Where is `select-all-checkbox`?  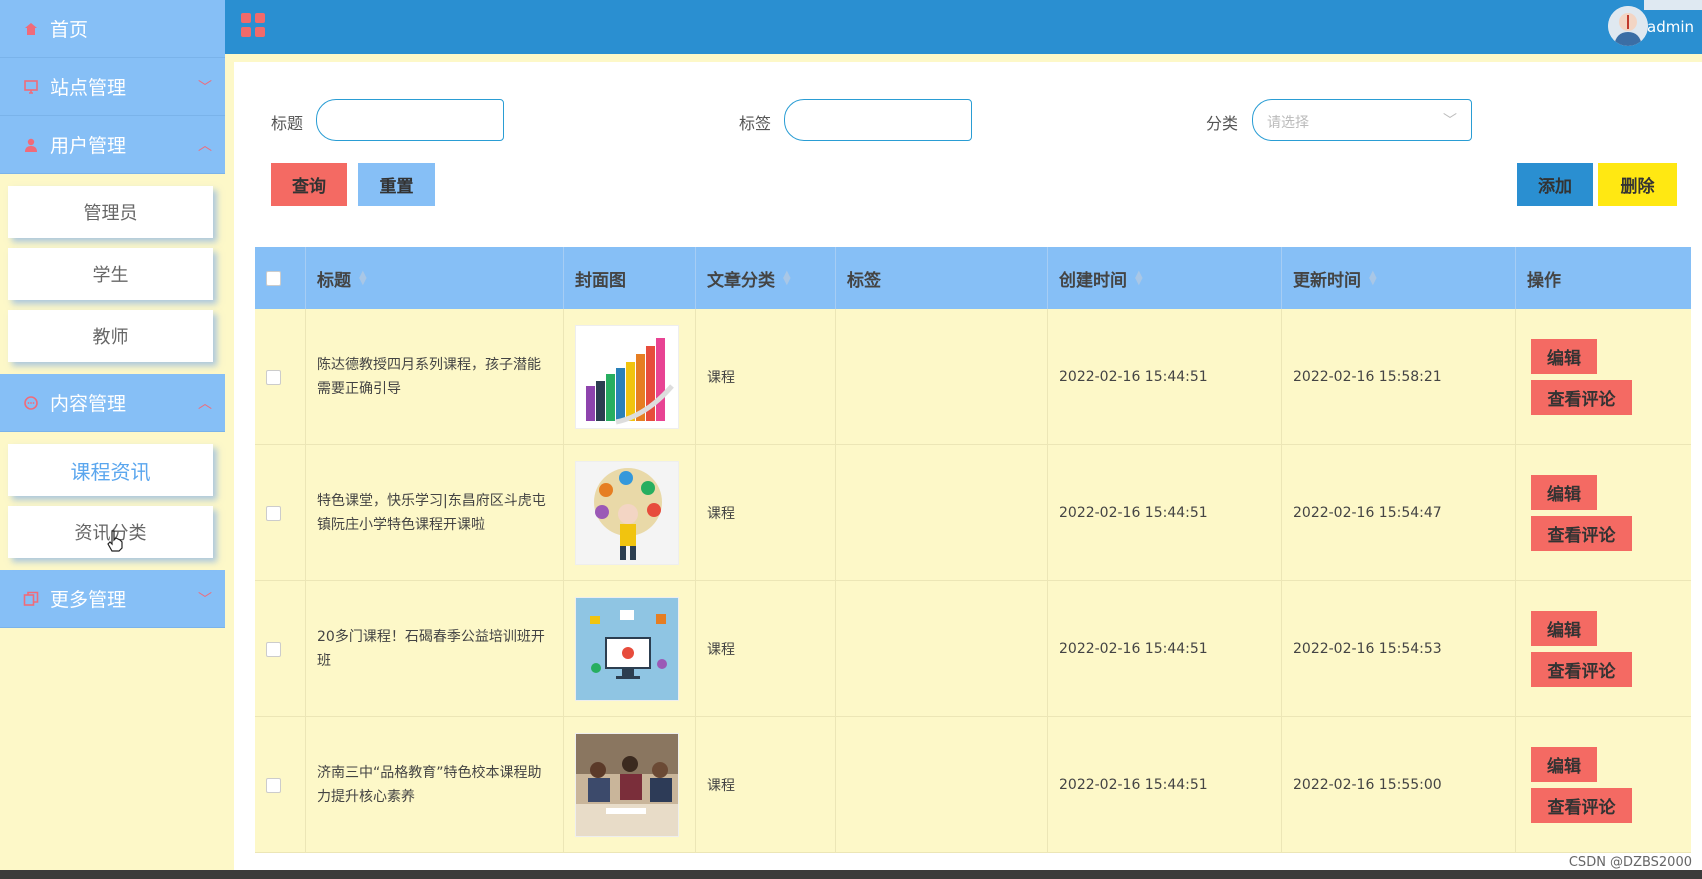 select-all-checkbox is located at coordinates (273, 278).